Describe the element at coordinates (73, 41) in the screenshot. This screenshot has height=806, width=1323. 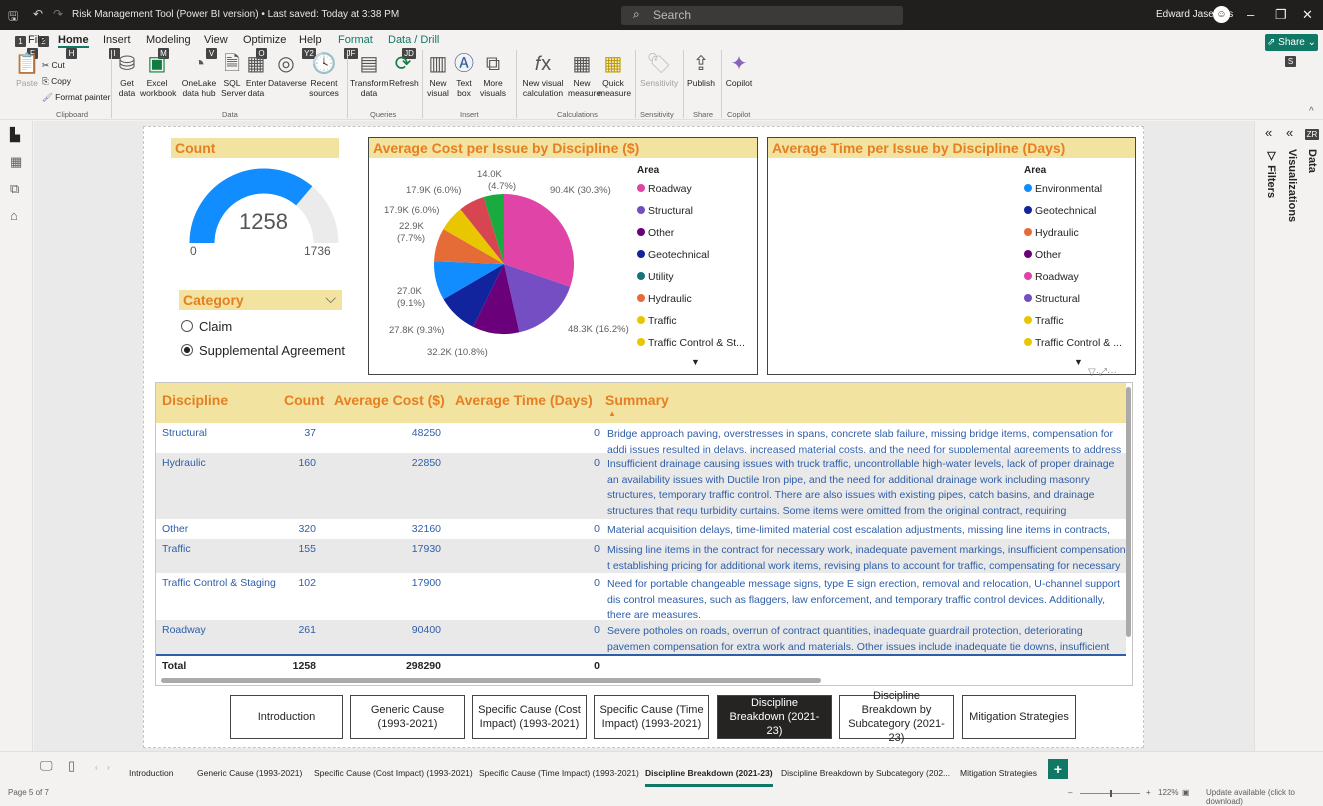
I see `menu-home: Home` at that location.